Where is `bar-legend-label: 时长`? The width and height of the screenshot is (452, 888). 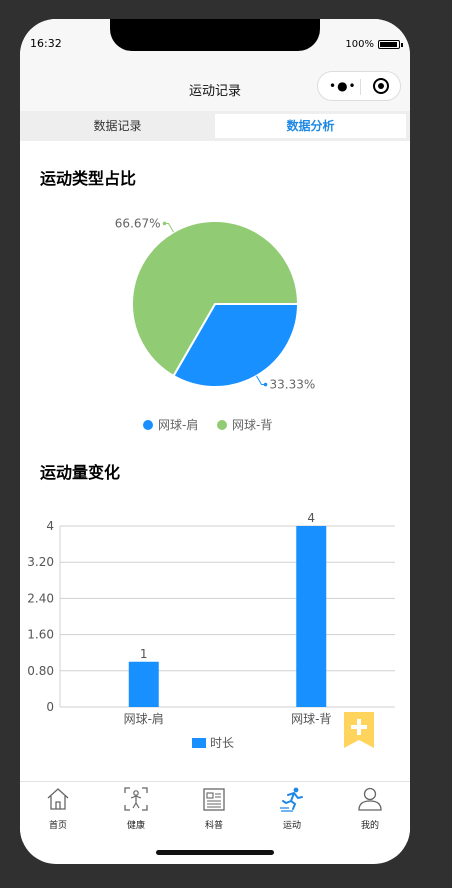 bar-legend-label: 时长 is located at coordinates (222, 743).